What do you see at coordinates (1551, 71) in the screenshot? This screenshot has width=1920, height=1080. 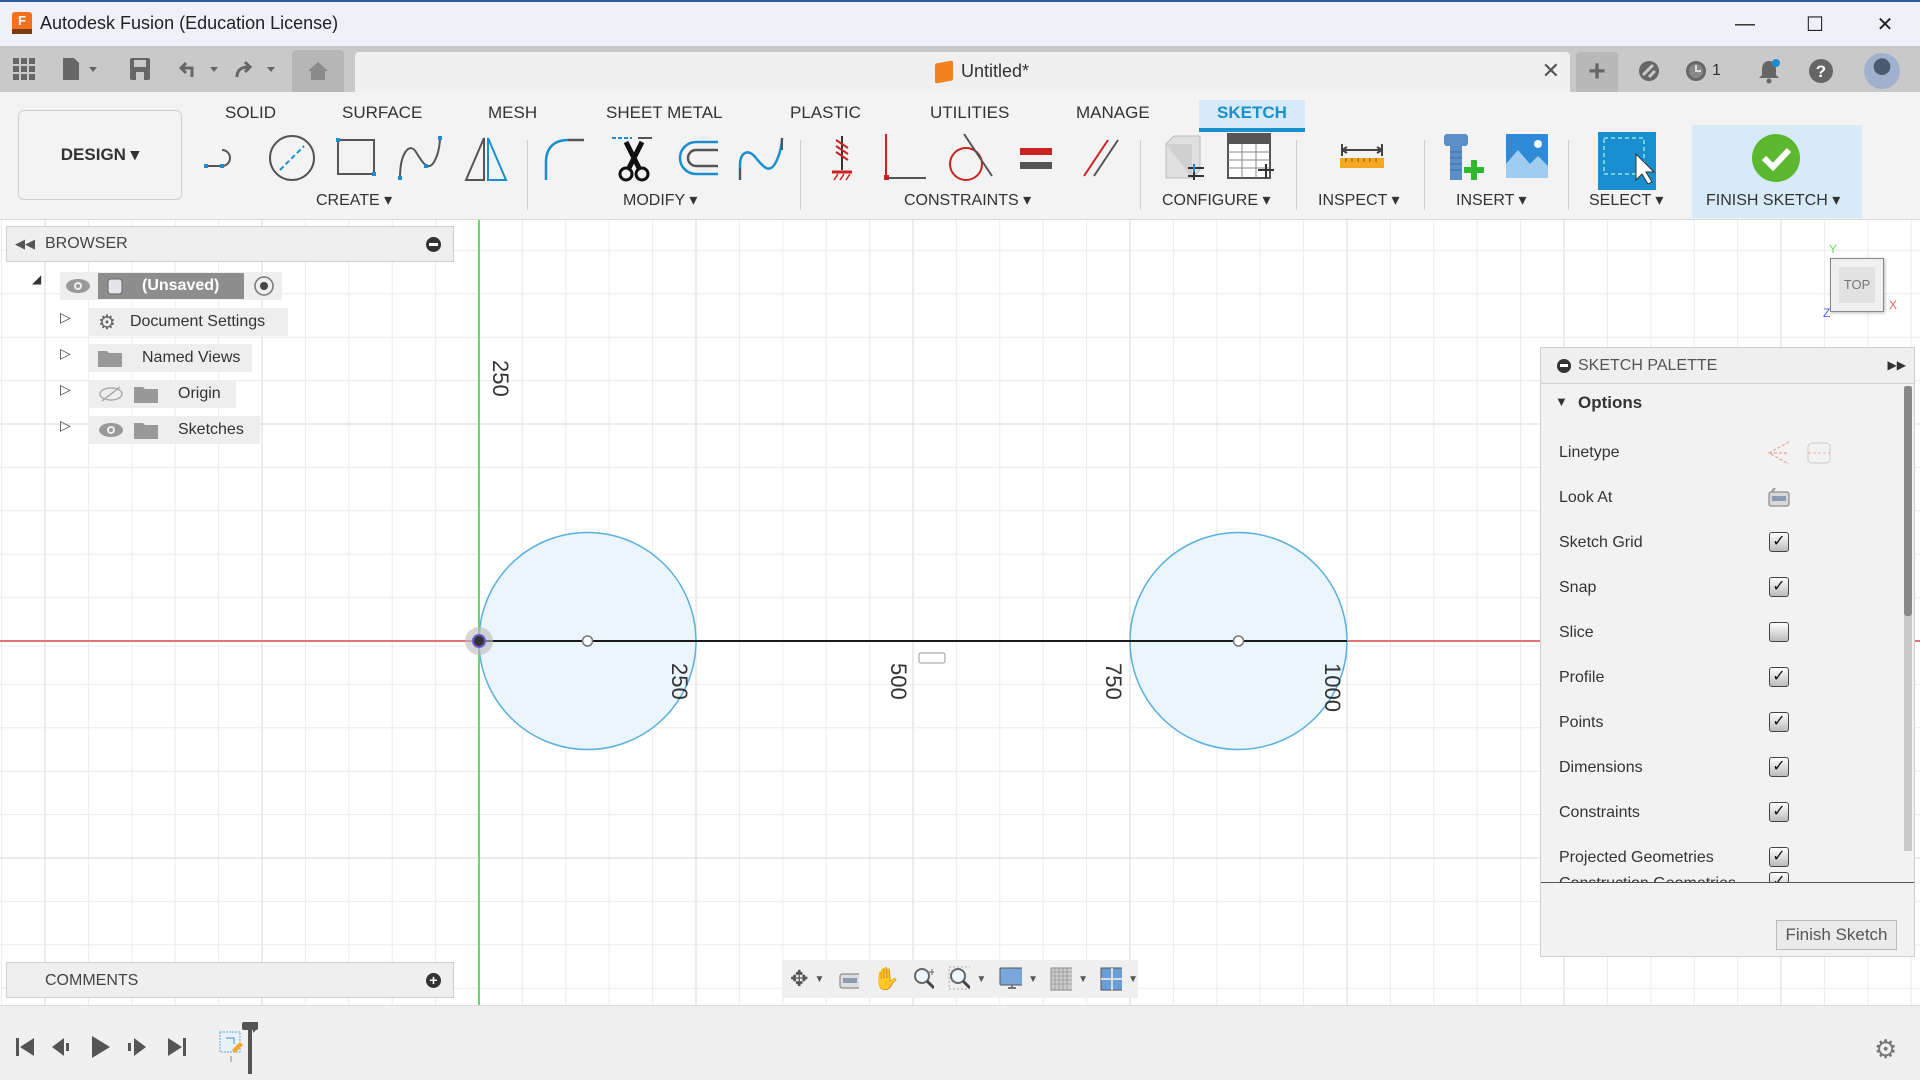 I see `close-tab-button: ✕` at bounding box center [1551, 71].